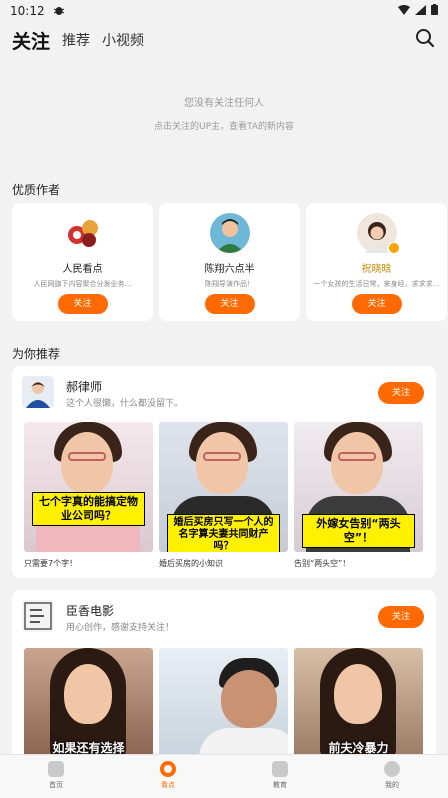 Image resolution: width=448 pixels, height=798 pixels. I want to click on nav-highlights: 看点, so click(168, 776).